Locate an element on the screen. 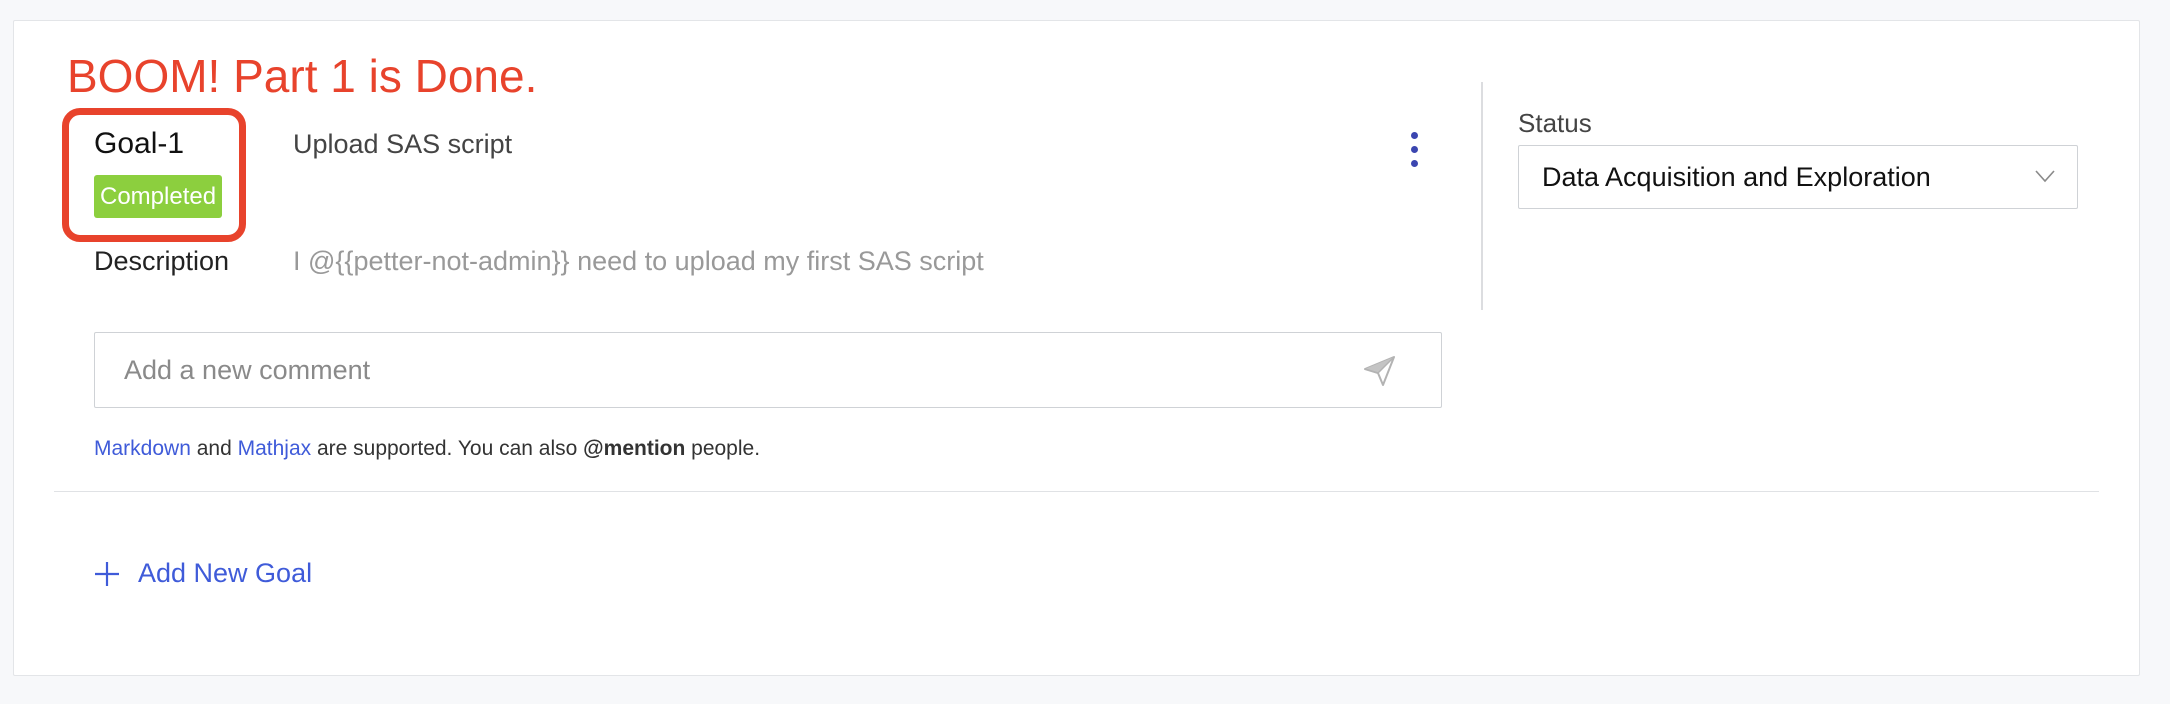  comment-box is located at coordinates (768, 370).